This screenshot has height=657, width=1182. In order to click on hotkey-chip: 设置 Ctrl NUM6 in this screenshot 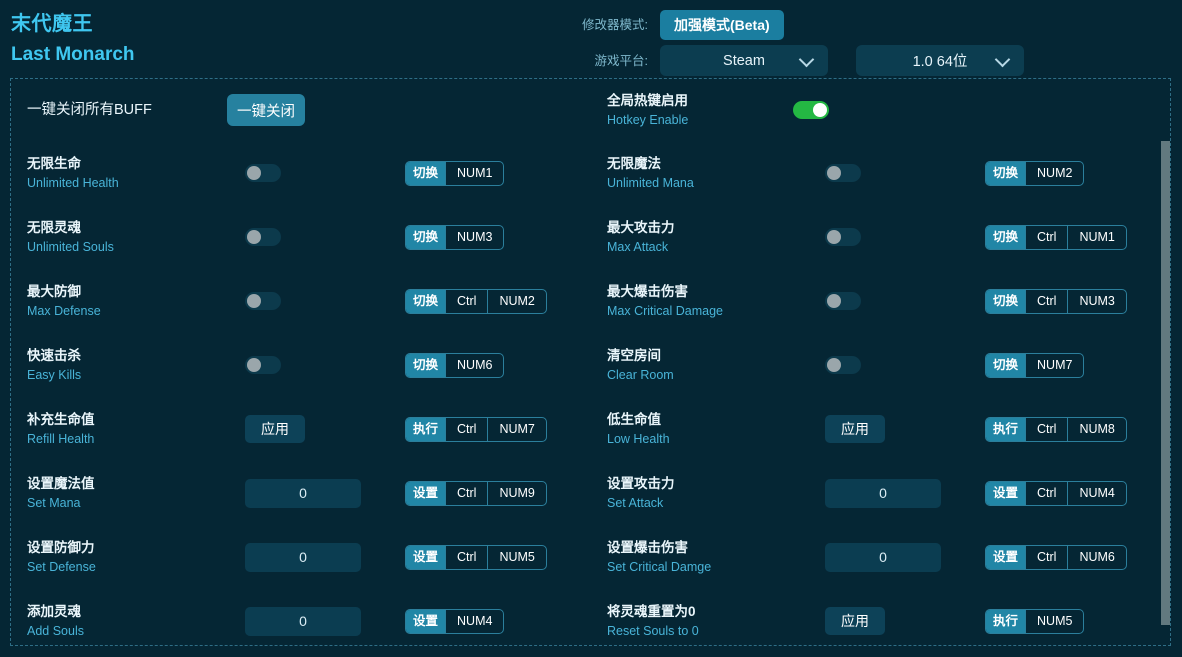, I will do `click(1056, 557)`.